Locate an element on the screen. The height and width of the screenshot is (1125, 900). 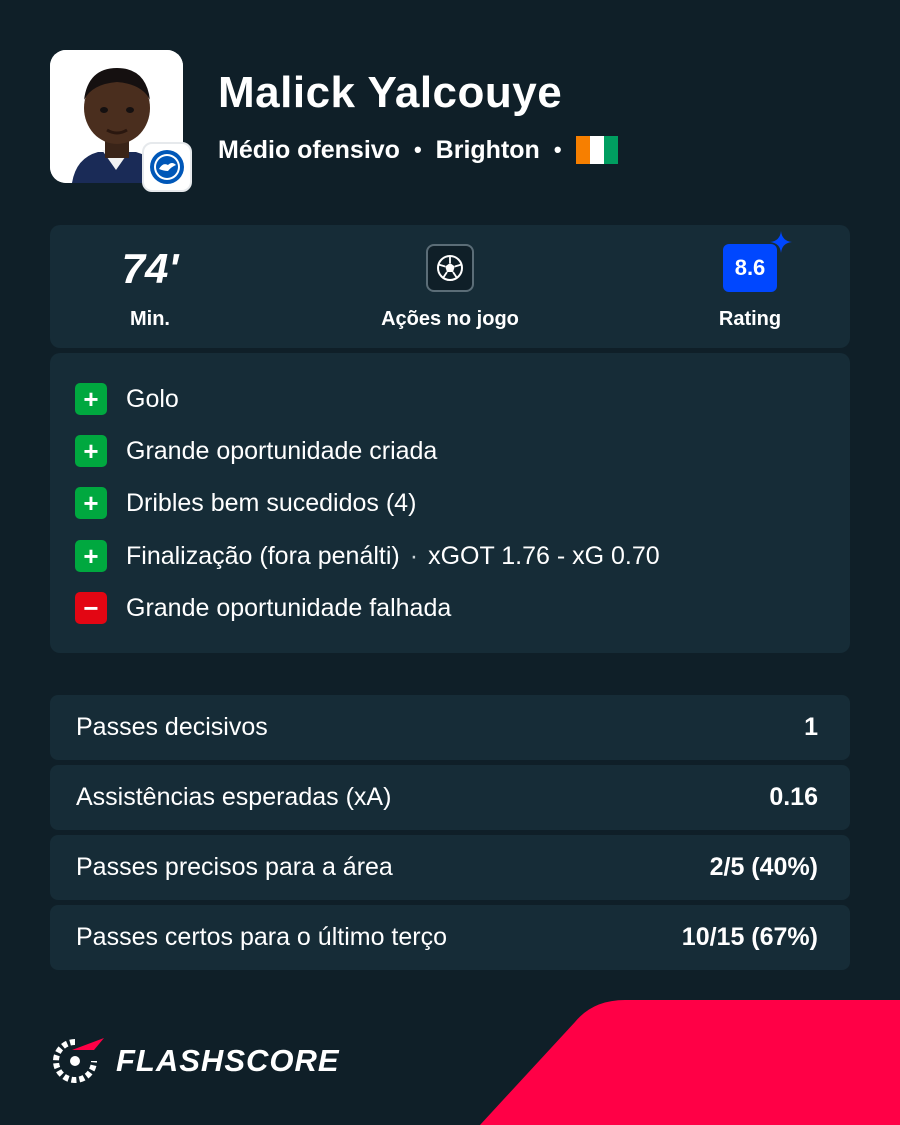
player-position: Médio ofensivo is located at coordinates (309, 149).